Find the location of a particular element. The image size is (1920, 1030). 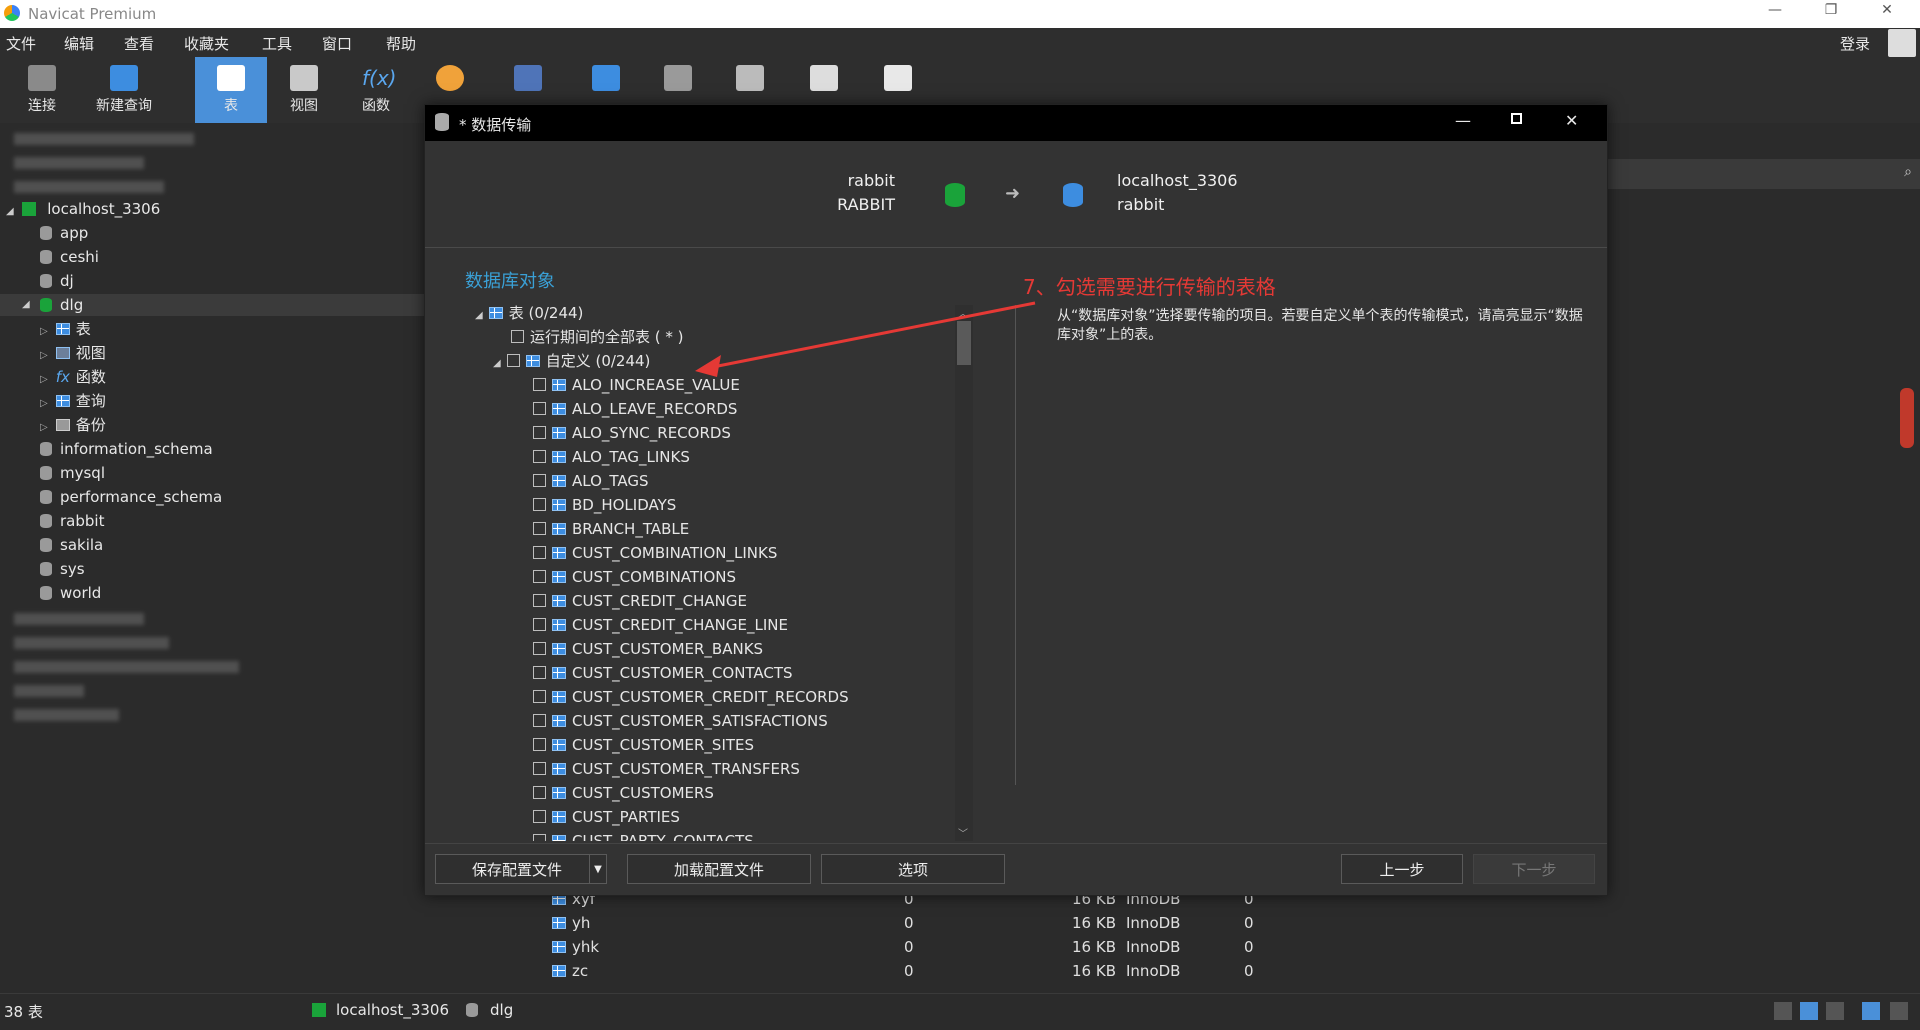

menu-help: 帮助 is located at coordinates (401, 43).